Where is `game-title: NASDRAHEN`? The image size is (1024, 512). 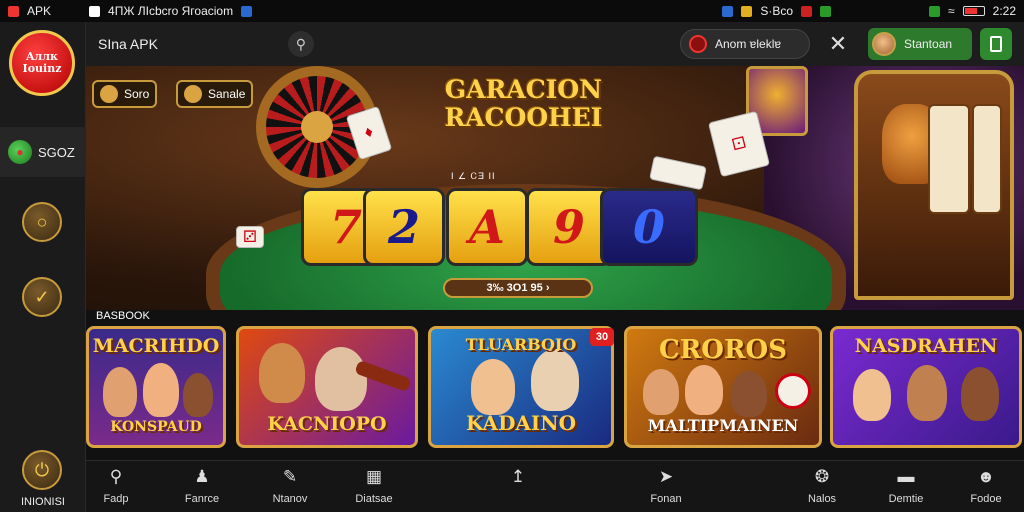
game-title: NASDRAHEN is located at coordinates (926, 346).